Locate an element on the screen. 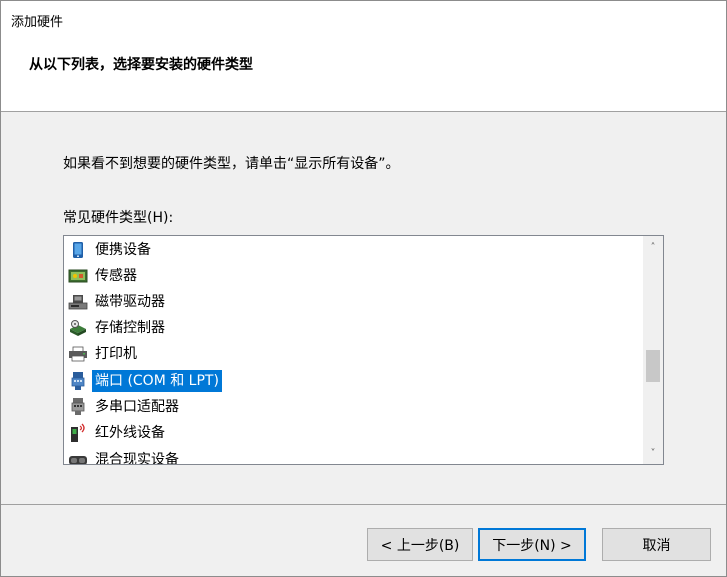 The image size is (727, 577). list-item: 磁带驱动器 is located at coordinates (118, 302).